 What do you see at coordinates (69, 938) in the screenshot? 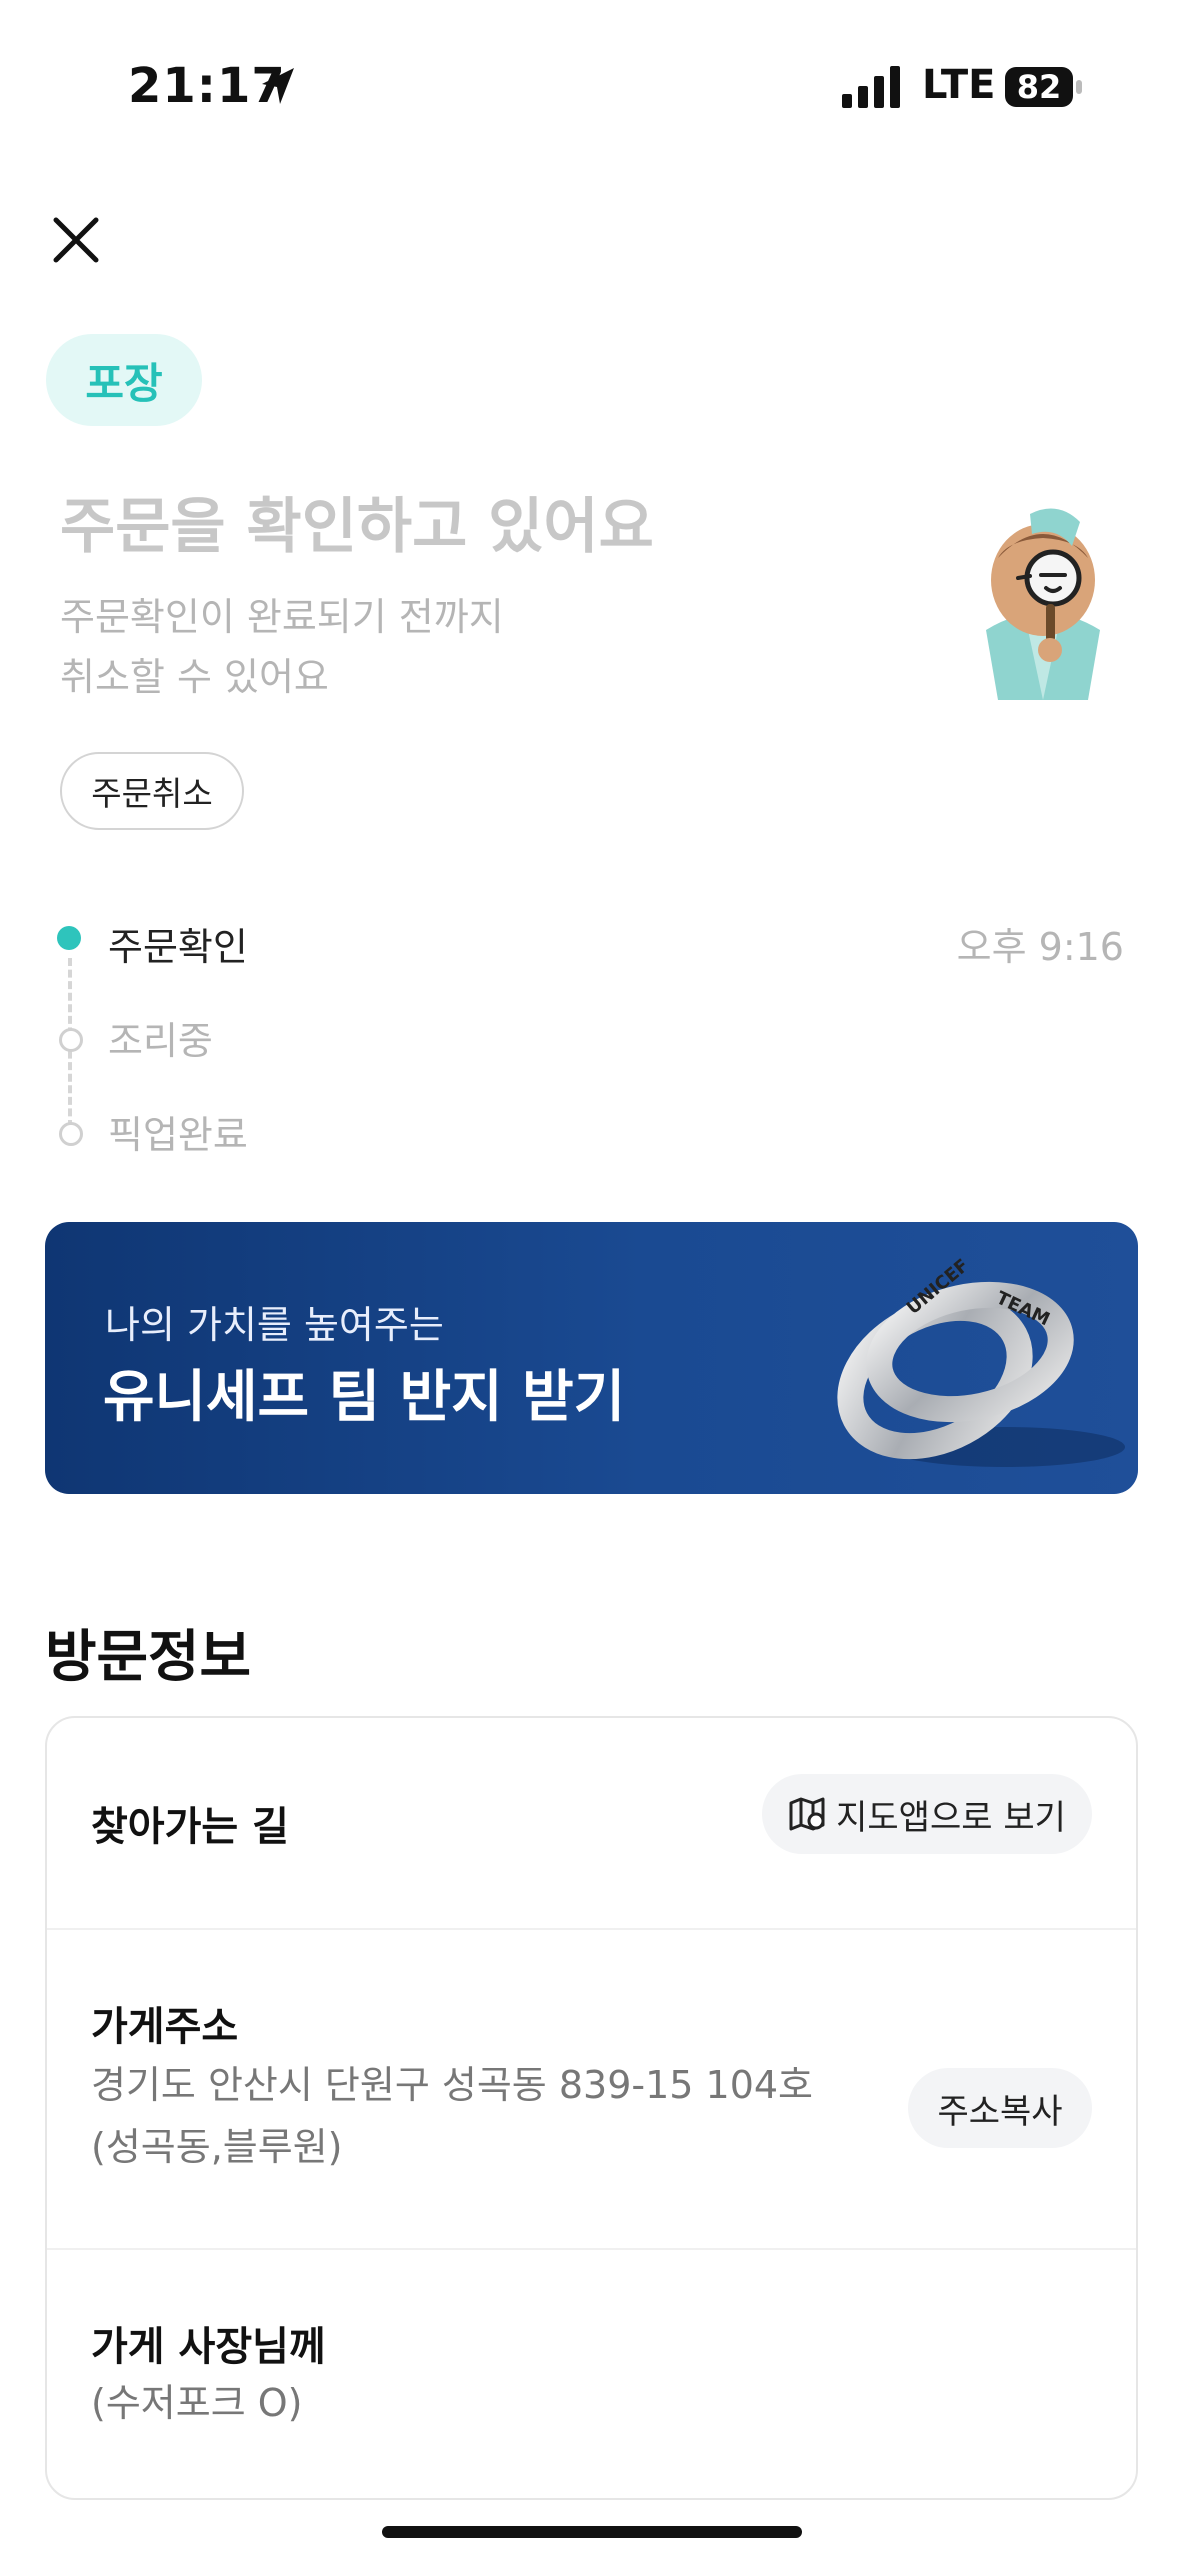
I see `step-dot-active` at bounding box center [69, 938].